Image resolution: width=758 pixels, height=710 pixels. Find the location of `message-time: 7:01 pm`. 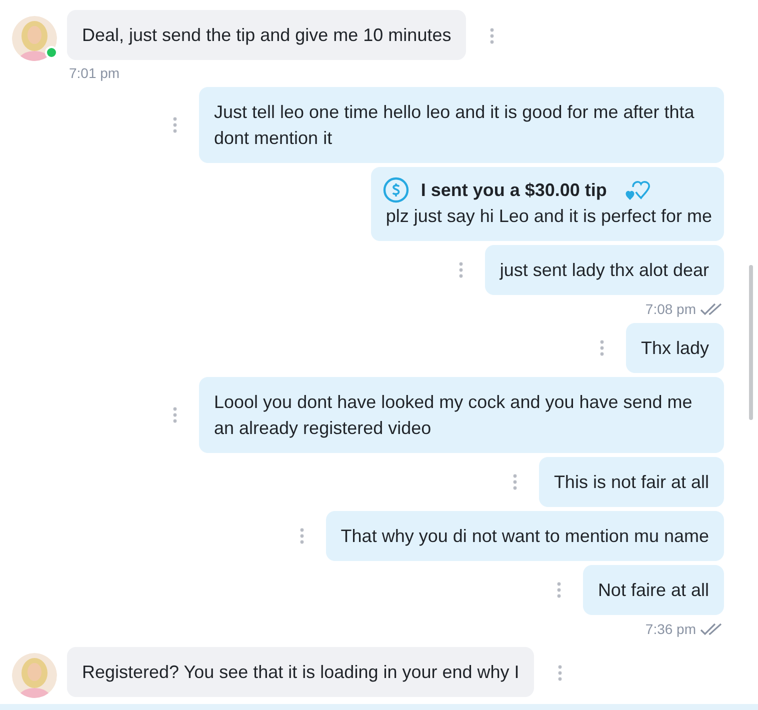

message-time: 7:01 pm is located at coordinates (94, 73).